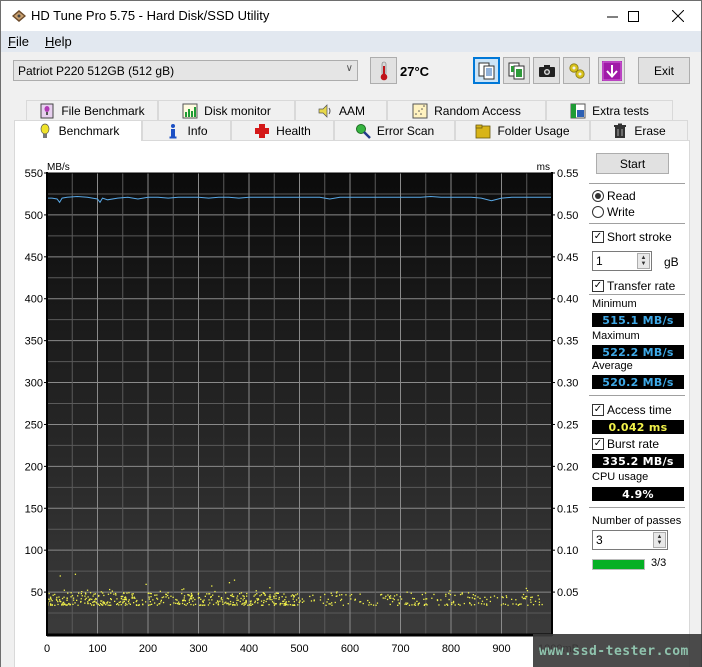 The image size is (702, 667). What do you see at coordinates (546, 70) in the screenshot?
I see `screenshot-button` at bounding box center [546, 70].